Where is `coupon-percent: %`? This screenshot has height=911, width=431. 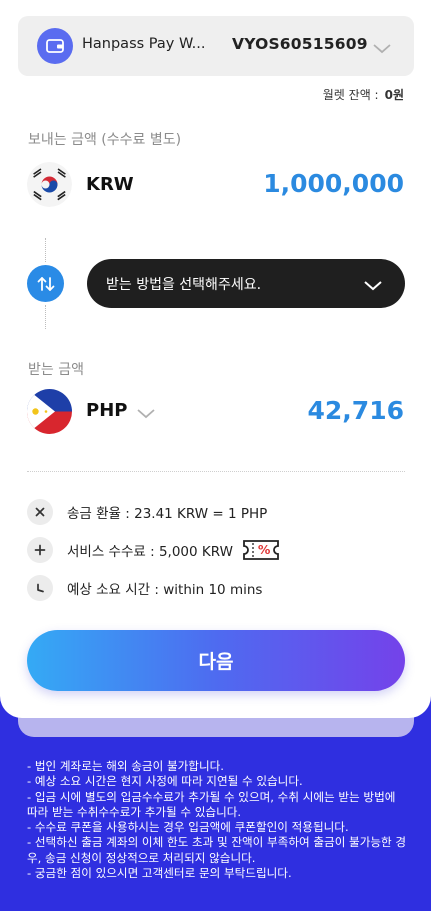
coupon-percent: % is located at coordinates (264, 549).